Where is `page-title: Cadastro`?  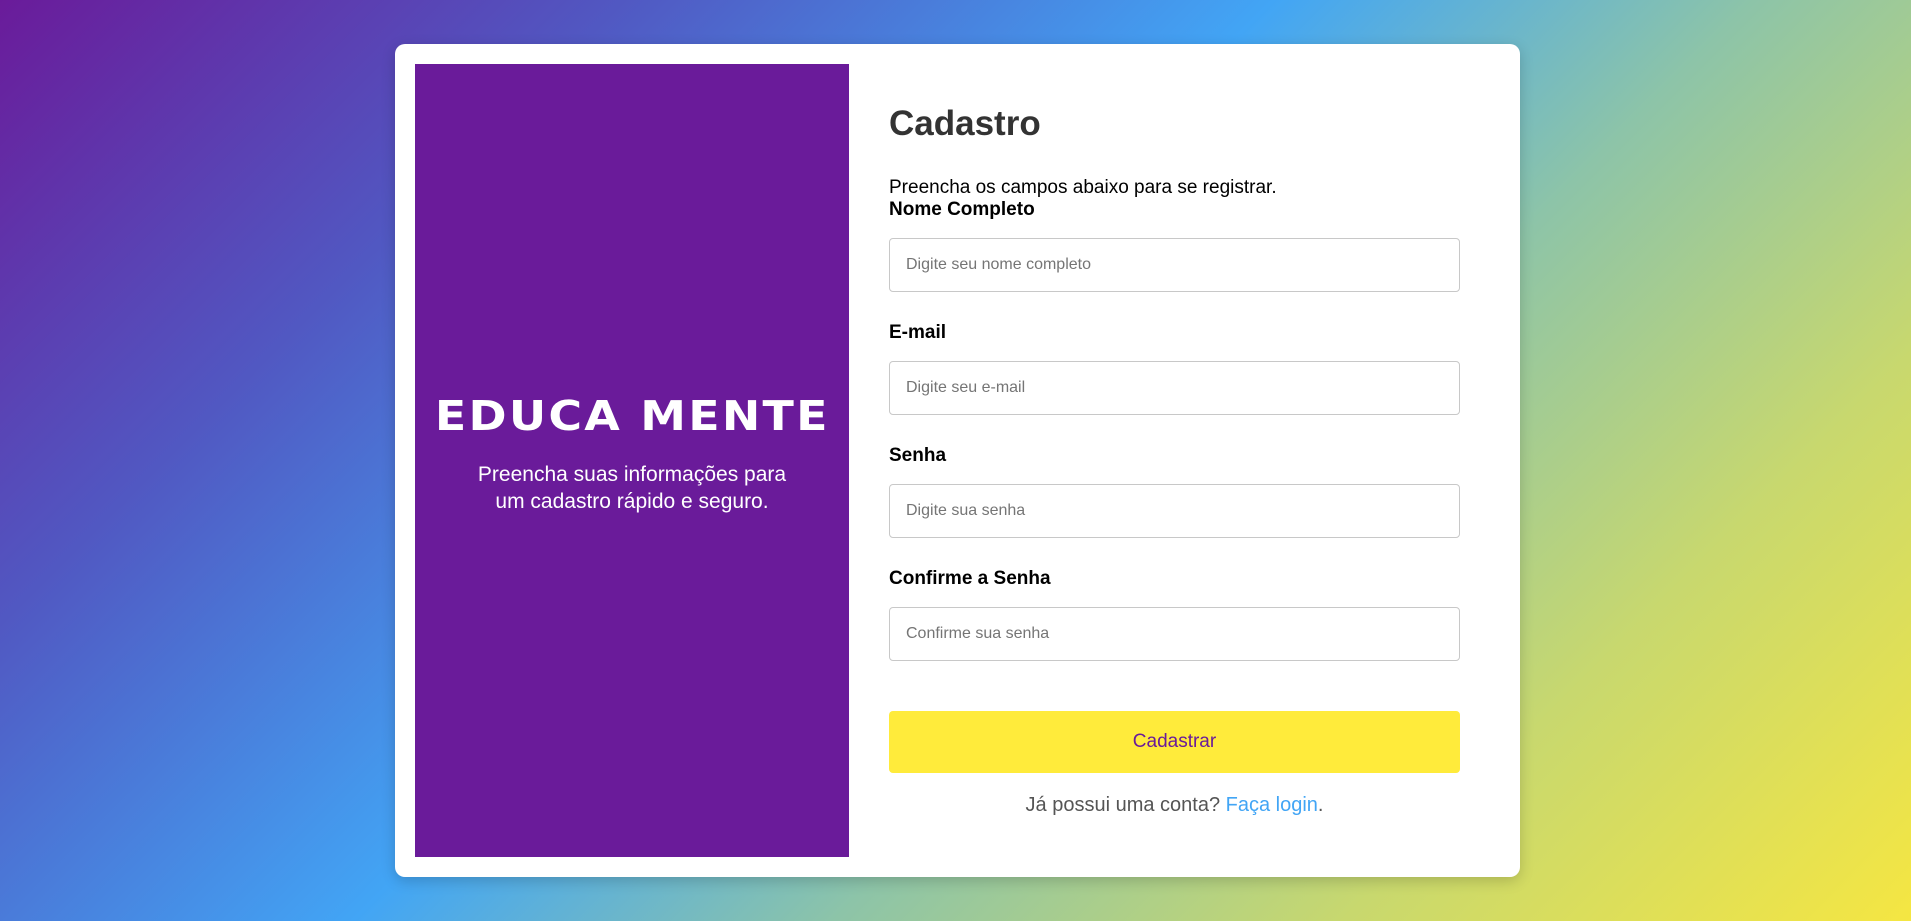 page-title: Cadastro is located at coordinates (965, 123).